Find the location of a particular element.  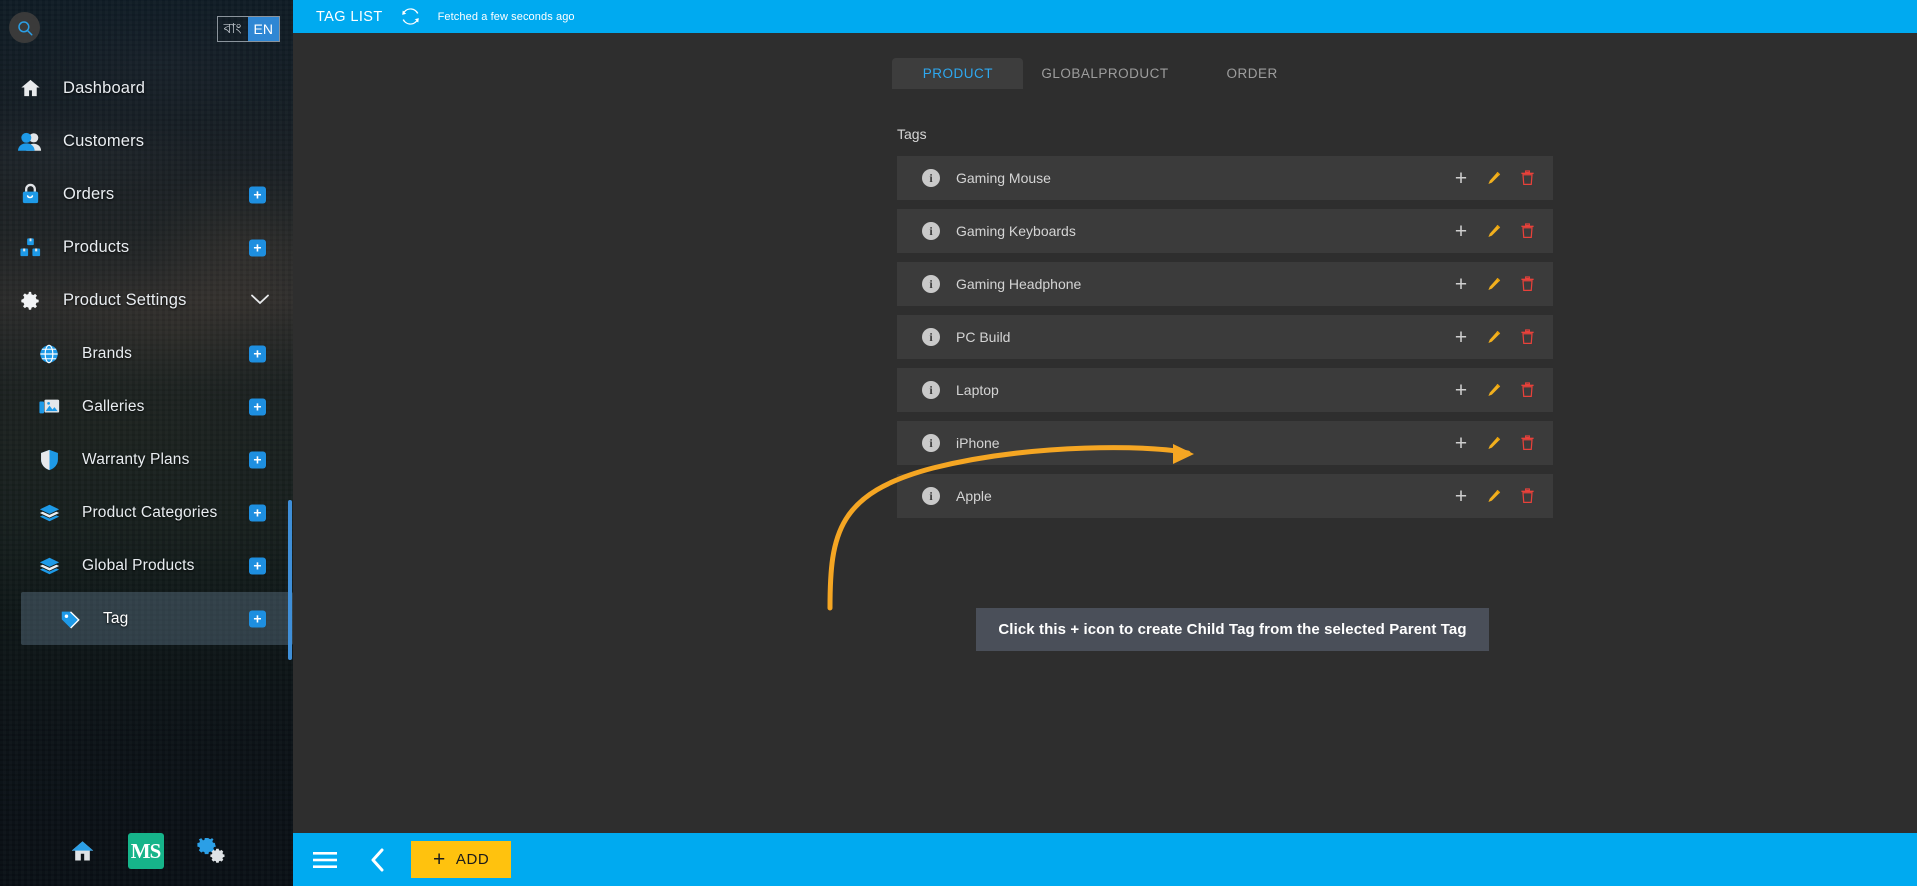

tags-section-title: Tags is located at coordinates (912, 134).